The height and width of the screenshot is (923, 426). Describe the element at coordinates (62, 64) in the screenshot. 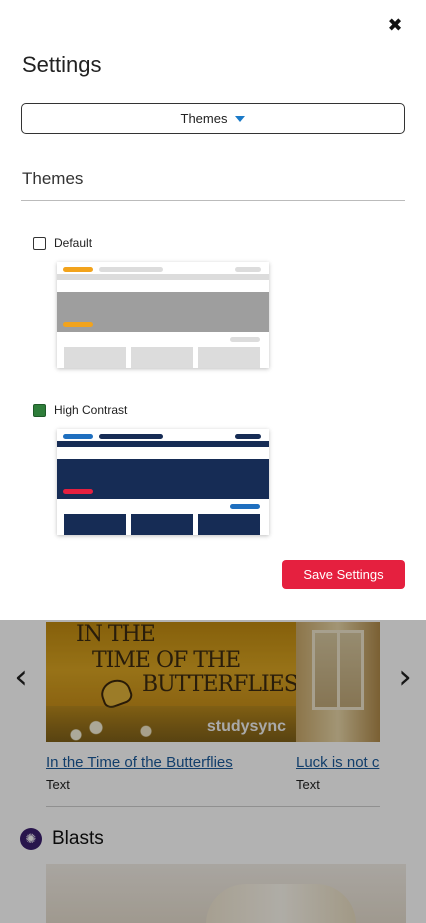

I see `panel-title: Settings` at that location.